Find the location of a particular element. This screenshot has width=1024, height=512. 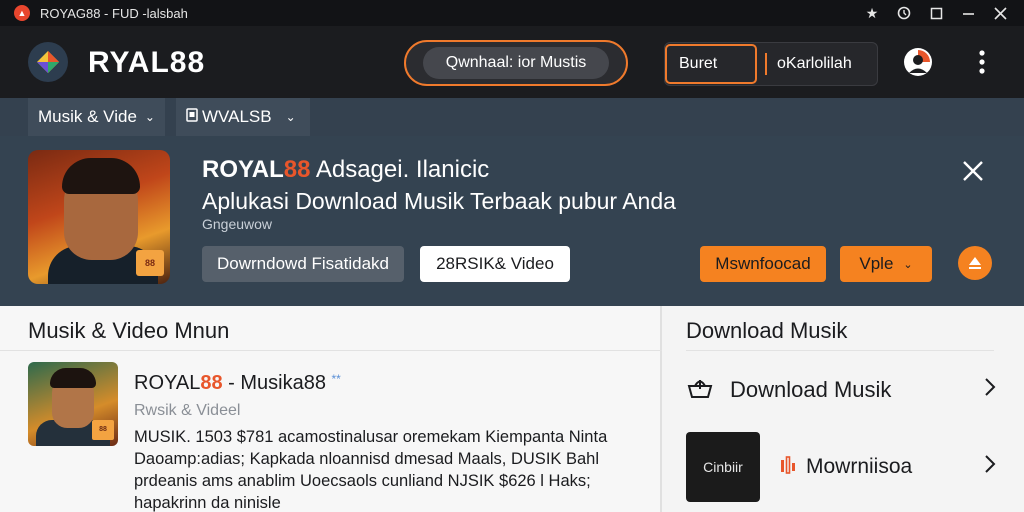

upload-icon is located at coordinates (975, 263).